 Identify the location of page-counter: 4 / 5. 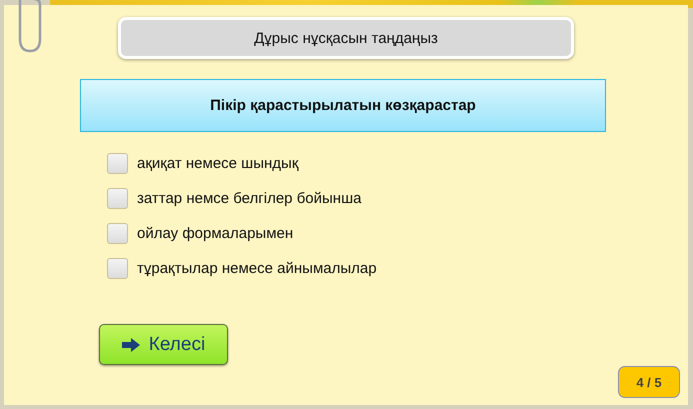
(649, 382).